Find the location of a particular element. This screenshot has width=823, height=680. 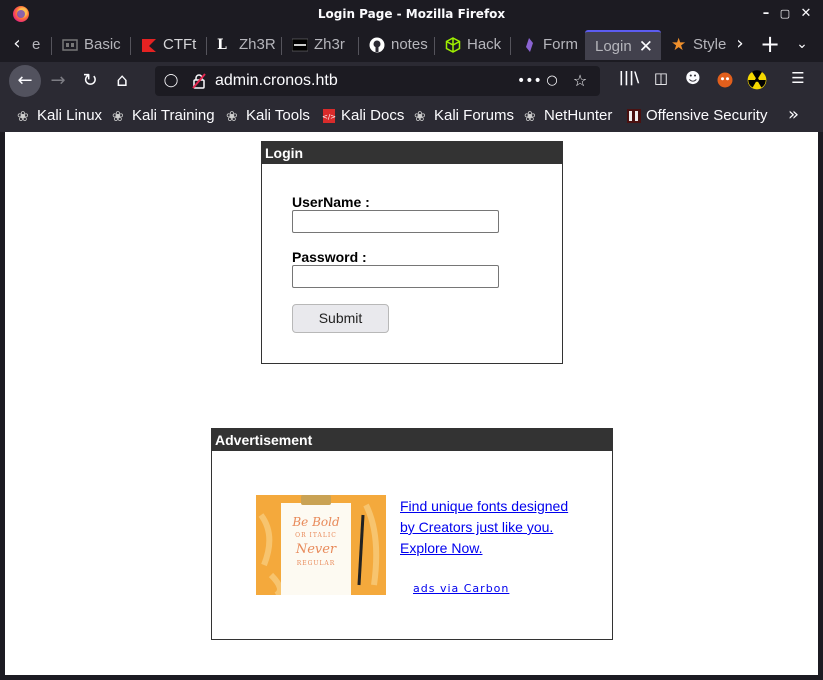

advertisement-heading: Advertisement is located at coordinates (412, 440).